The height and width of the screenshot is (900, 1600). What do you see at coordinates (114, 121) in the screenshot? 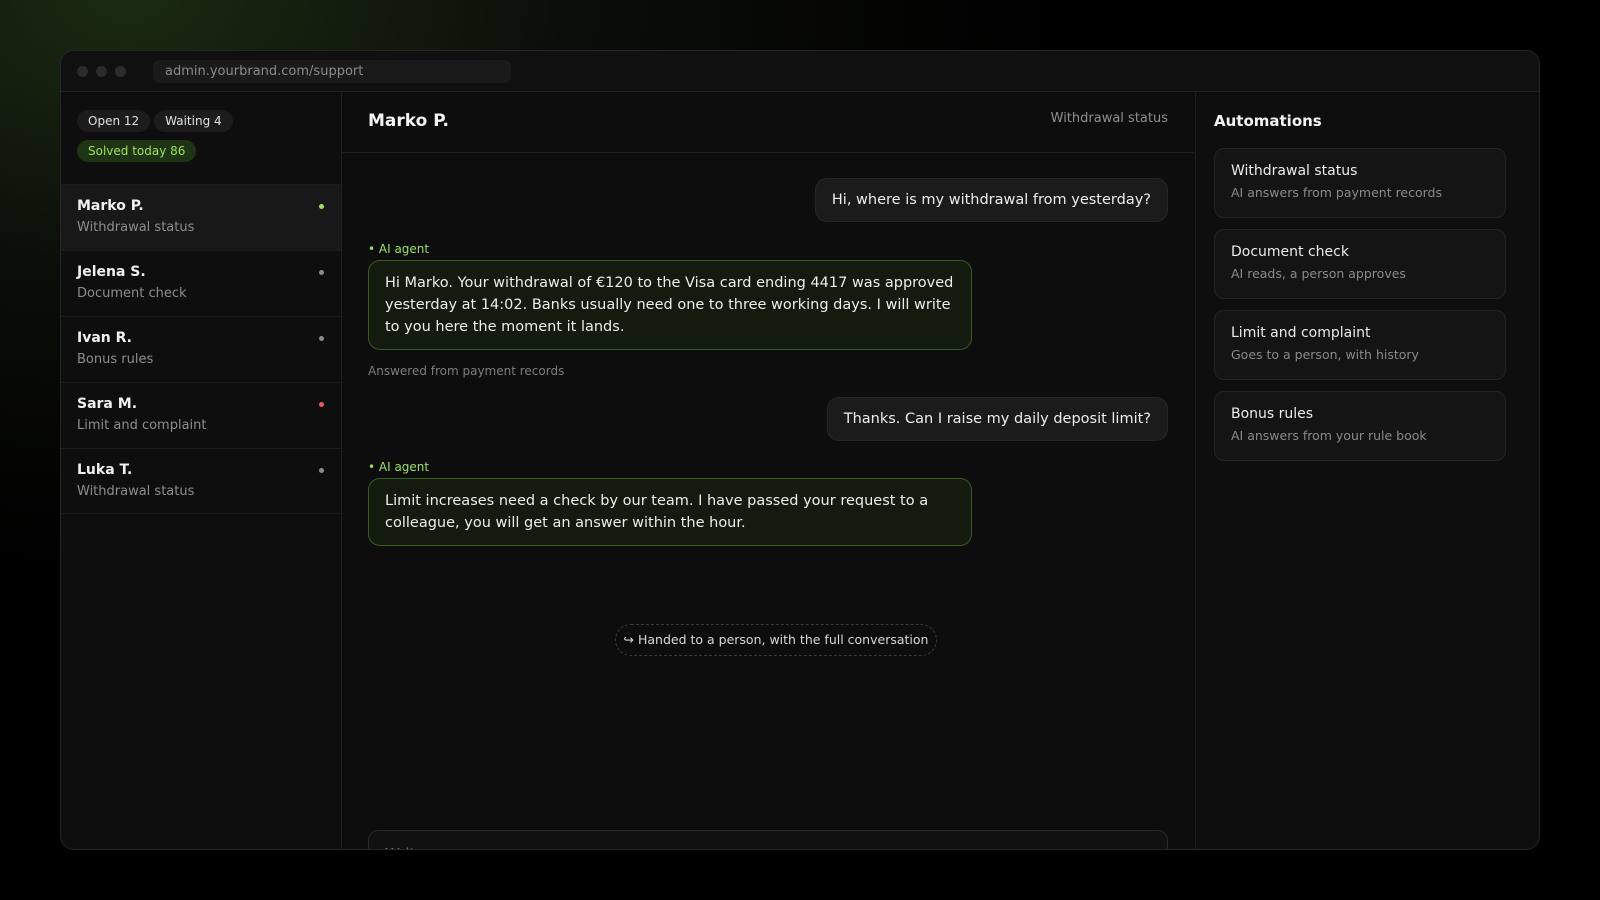
I see `chip-open: Open 12` at bounding box center [114, 121].